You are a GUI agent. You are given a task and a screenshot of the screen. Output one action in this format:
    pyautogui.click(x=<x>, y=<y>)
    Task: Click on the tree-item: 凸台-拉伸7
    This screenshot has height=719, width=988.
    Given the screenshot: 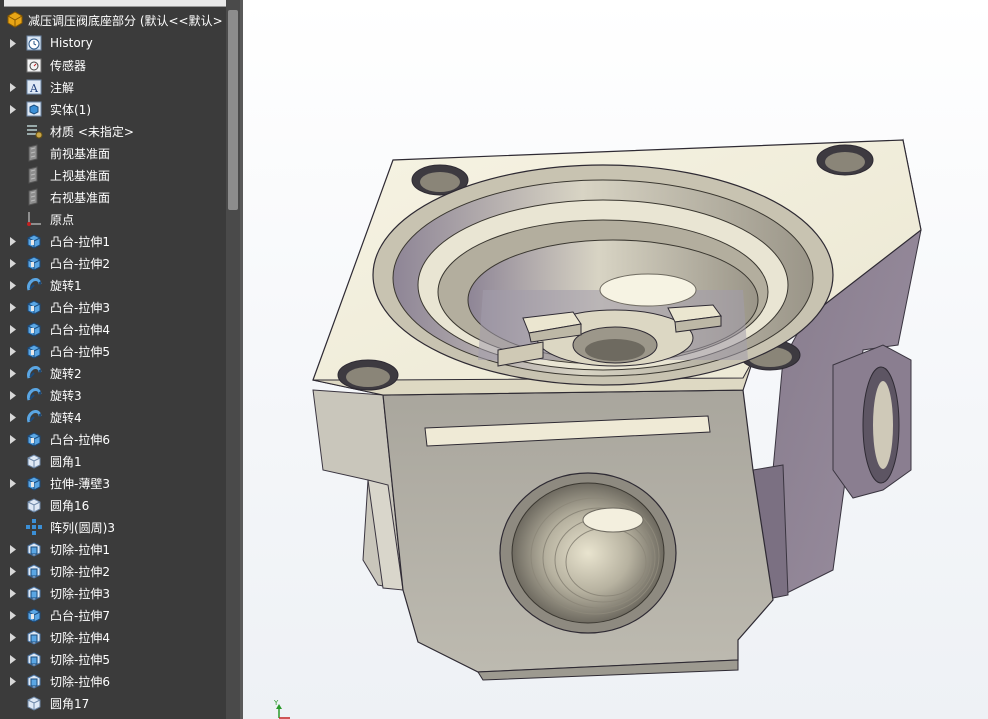 What is the action you would take?
    pyautogui.click(x=113, y=615)
    